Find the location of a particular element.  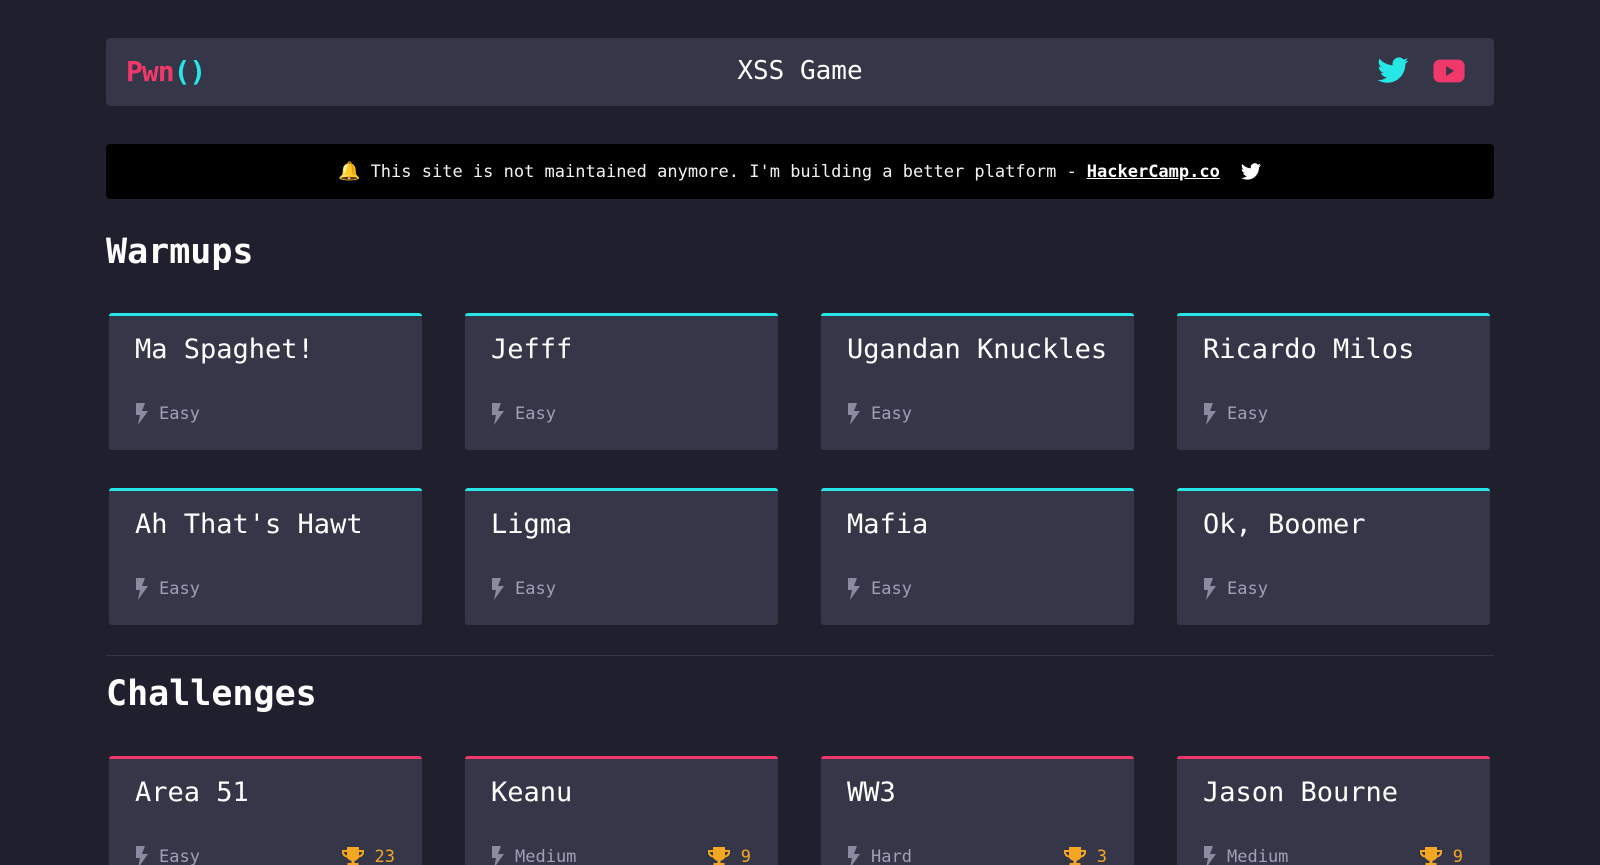

card-title: Ah That's Hawt is located at coordinates (249, 524).